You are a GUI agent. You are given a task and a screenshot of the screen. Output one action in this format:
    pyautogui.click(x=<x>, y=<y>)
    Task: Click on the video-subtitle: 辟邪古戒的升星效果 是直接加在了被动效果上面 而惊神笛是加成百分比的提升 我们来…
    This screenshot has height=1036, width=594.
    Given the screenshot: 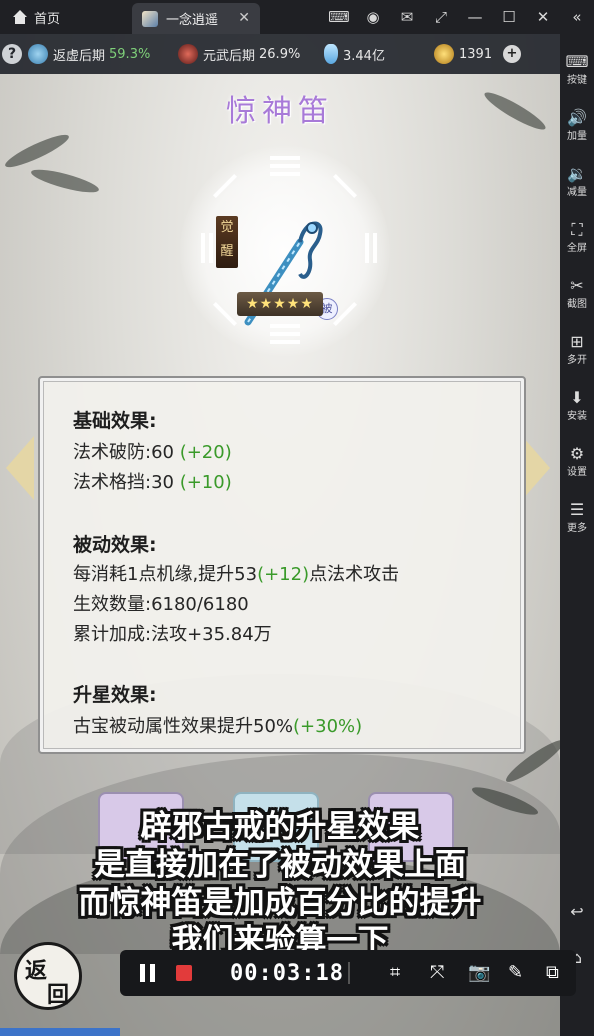 What is the action you would take?
    pyautogui.click(x=280, y=884)
    